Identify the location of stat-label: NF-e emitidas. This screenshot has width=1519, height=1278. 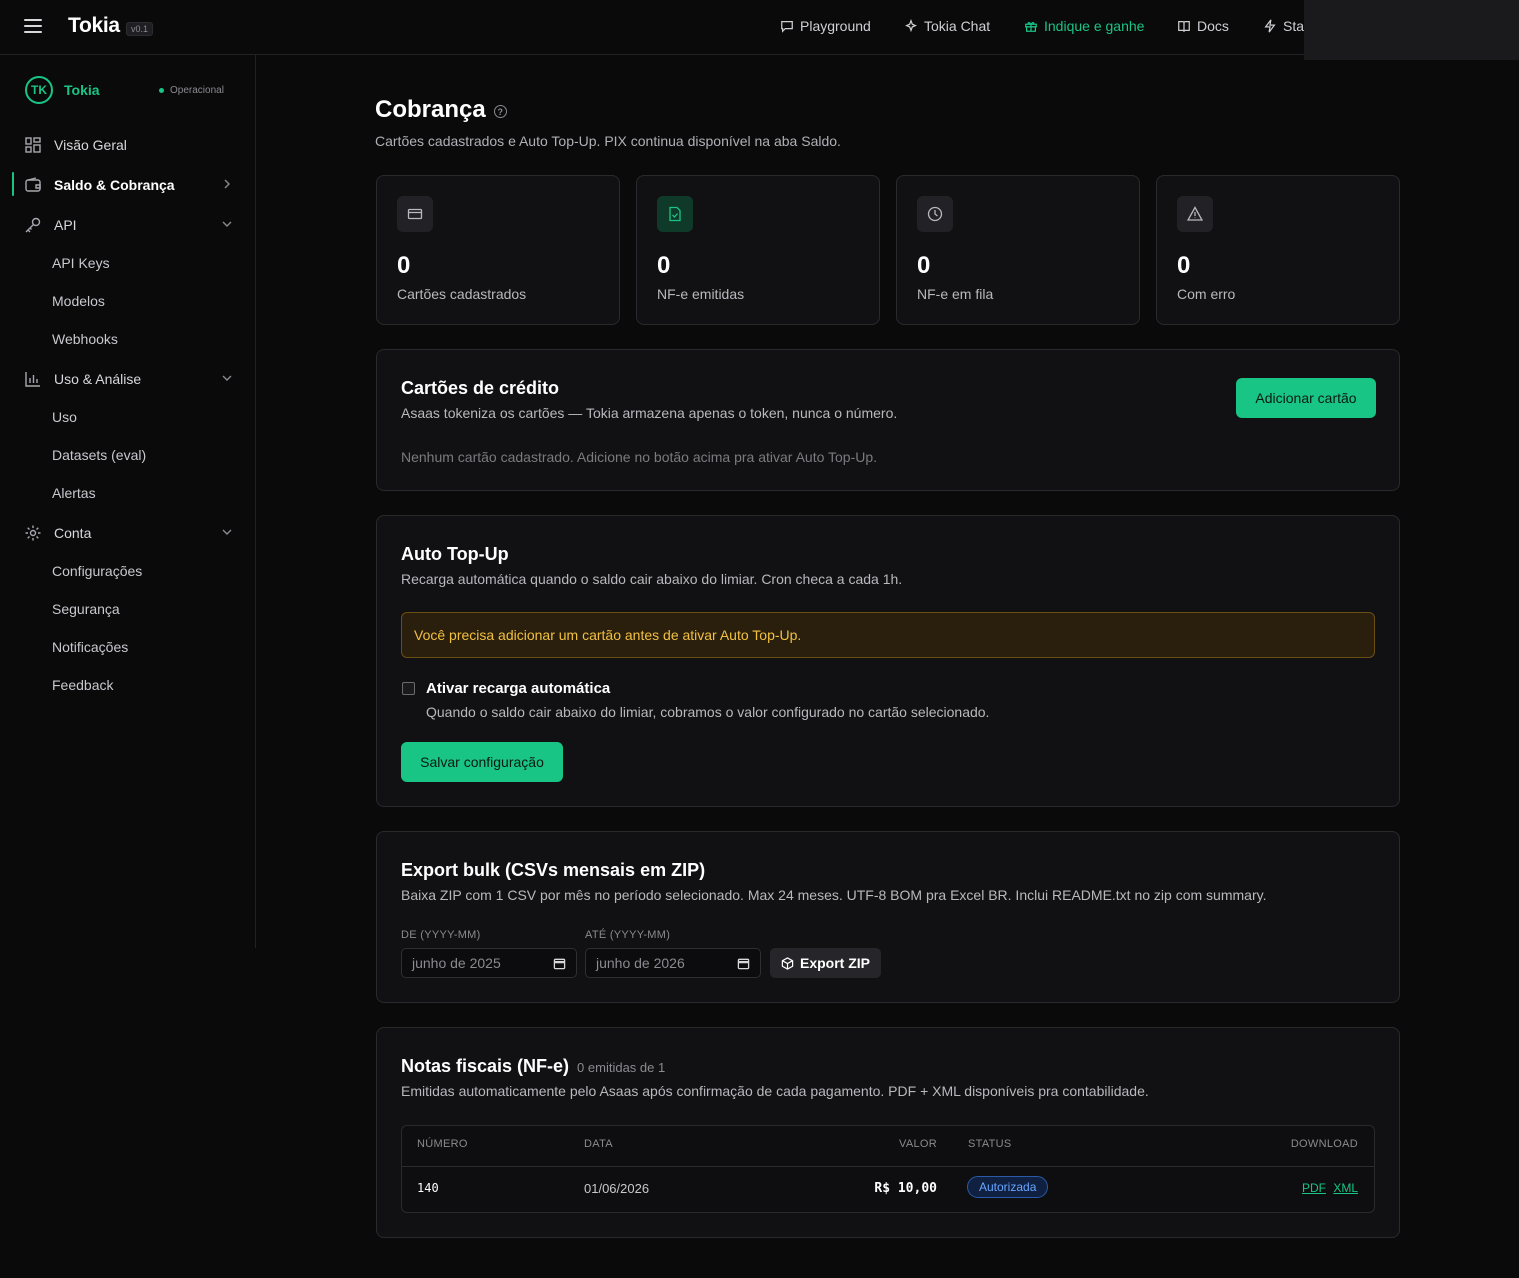
(701, 294).